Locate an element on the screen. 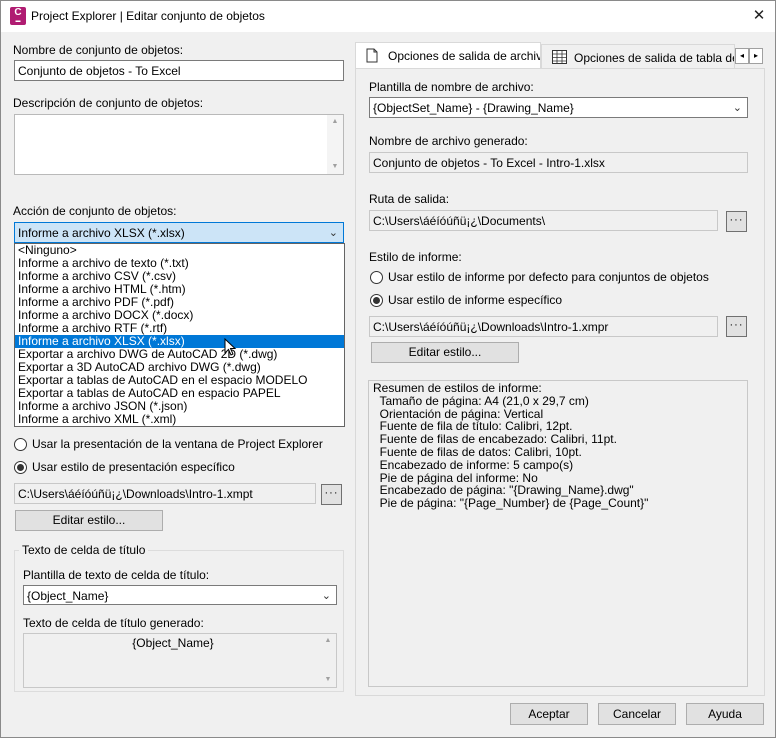  browse-style-button: ··· is located at coordinates (736, 326).